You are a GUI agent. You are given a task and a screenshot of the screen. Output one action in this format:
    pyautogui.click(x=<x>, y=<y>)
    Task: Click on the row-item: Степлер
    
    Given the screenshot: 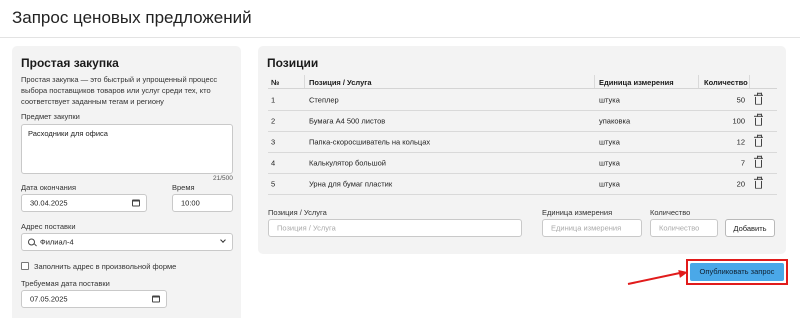 What is the action you would take?
    pyautogui.click(x=324, y=100)
    